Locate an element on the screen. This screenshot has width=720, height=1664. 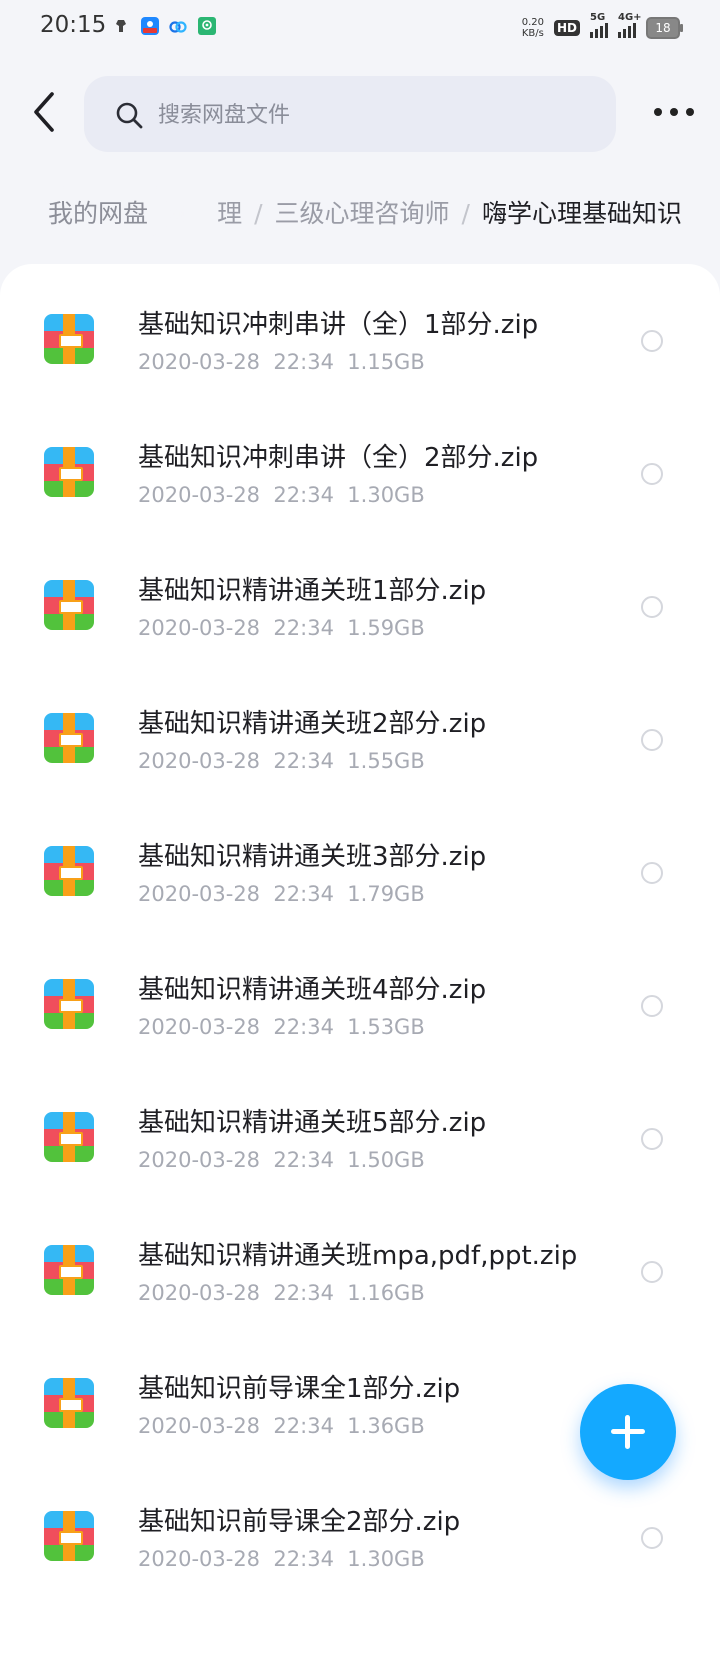
cloud-app-icon is located at coordinates (150, 26).